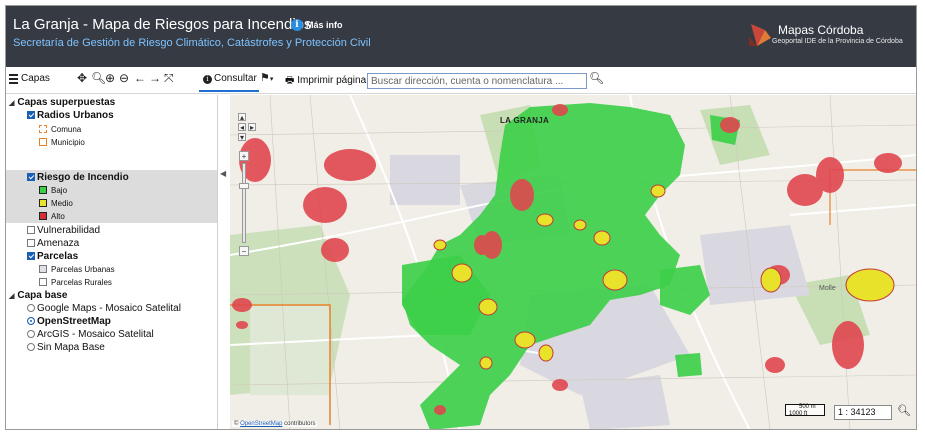 This screenshot has width=925, height=435. Describe the element at coordinates (324, 25) in the screenshot. I see `more-info-link: Más info` at that location.